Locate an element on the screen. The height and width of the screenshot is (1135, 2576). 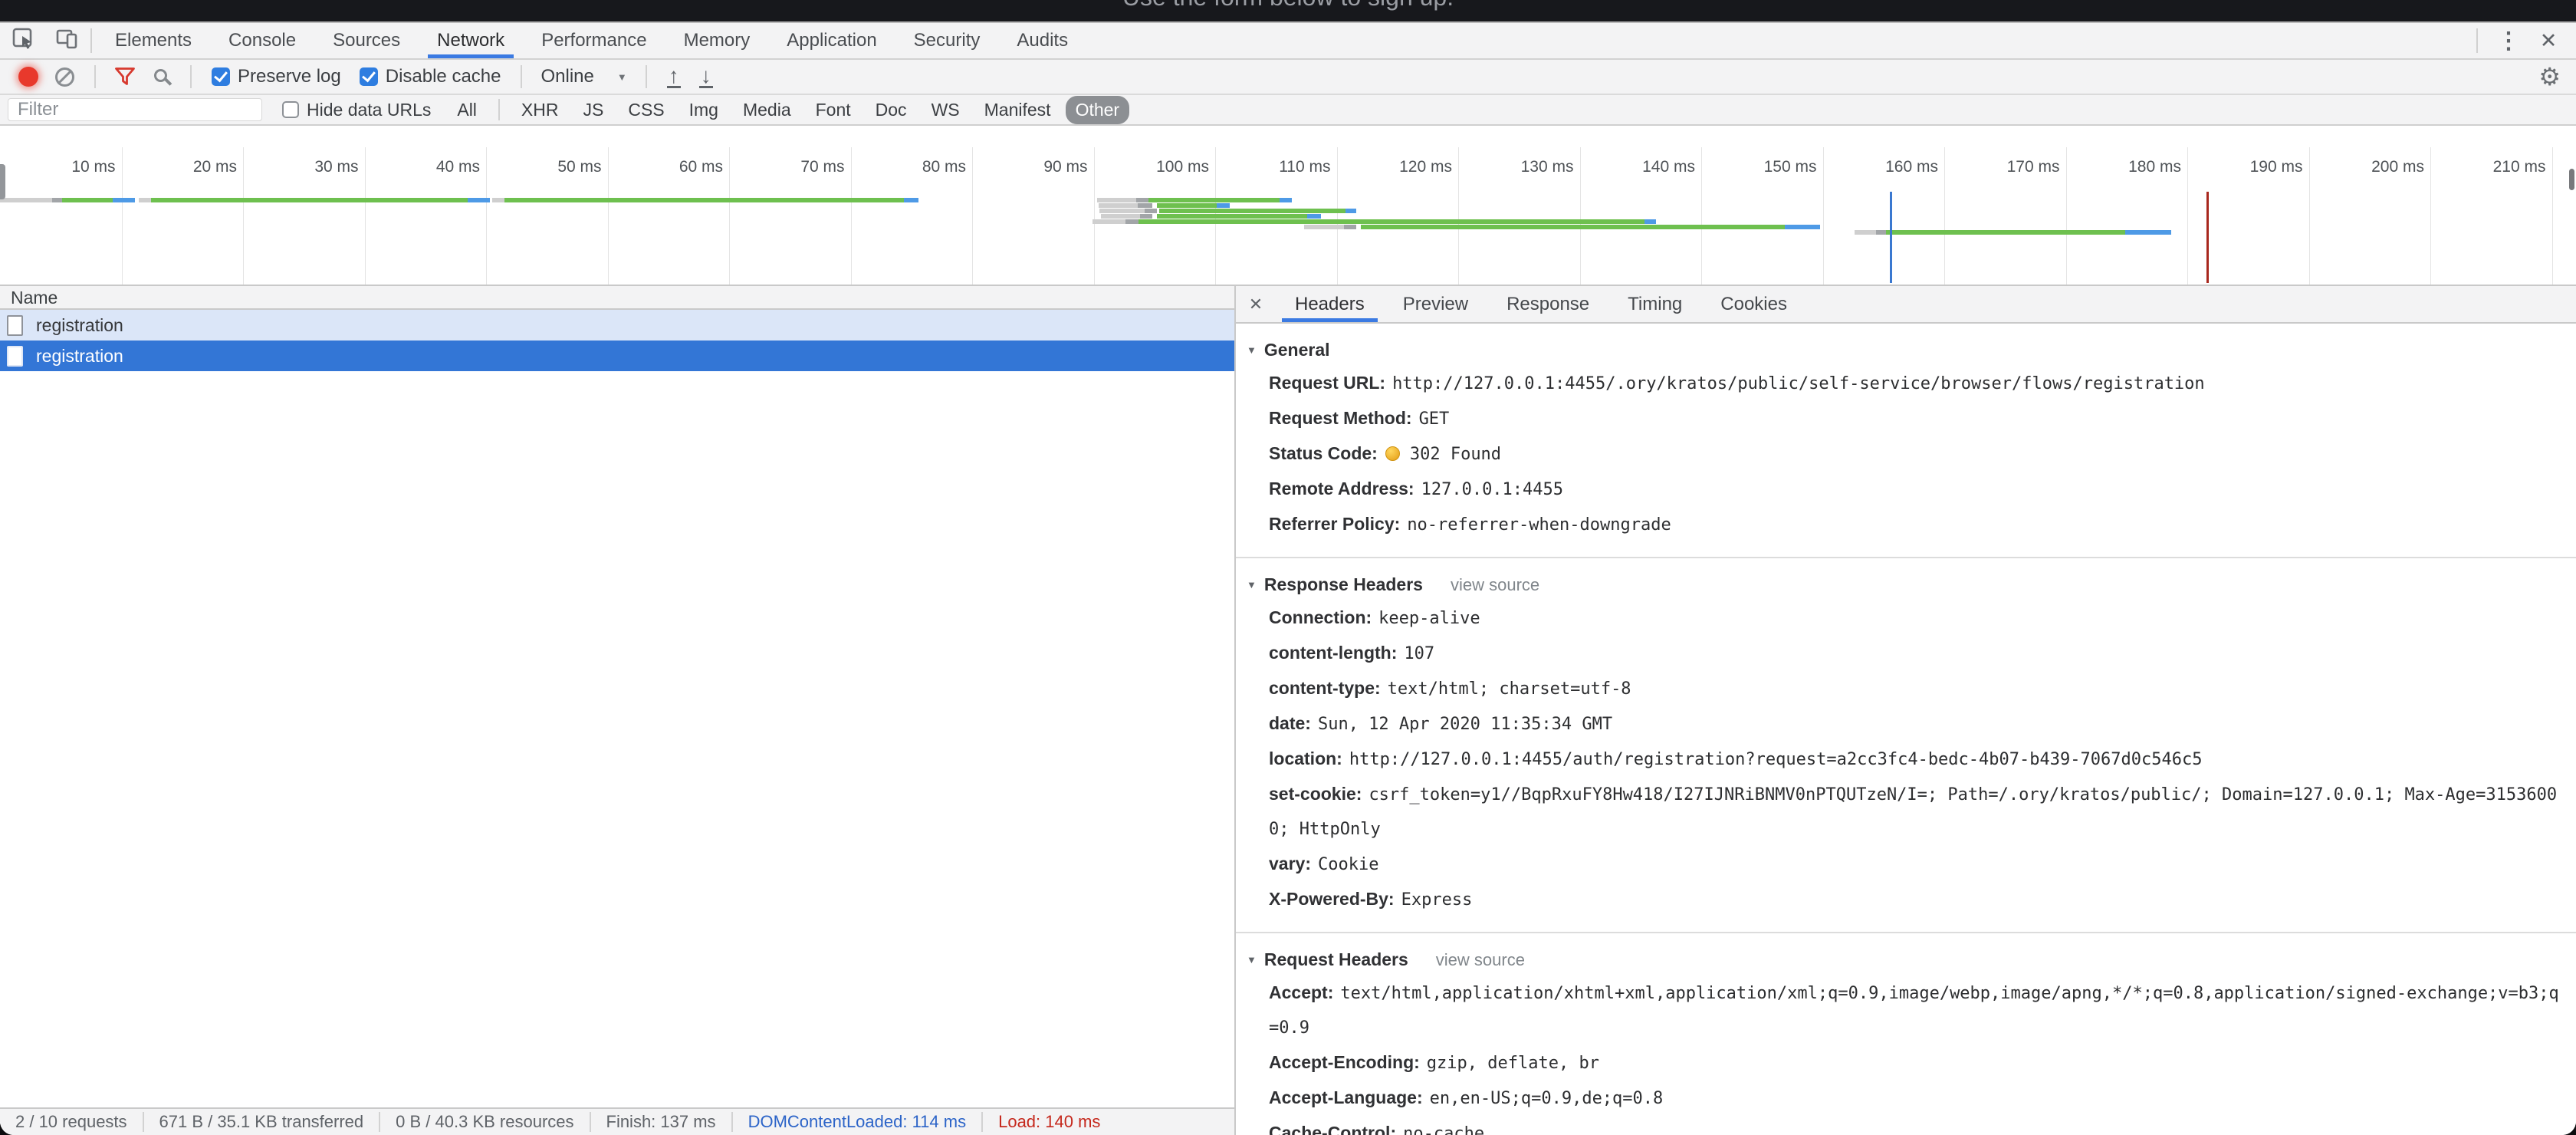
disable-cache-toggle: Disable cache is located at coordinates (430, 76).